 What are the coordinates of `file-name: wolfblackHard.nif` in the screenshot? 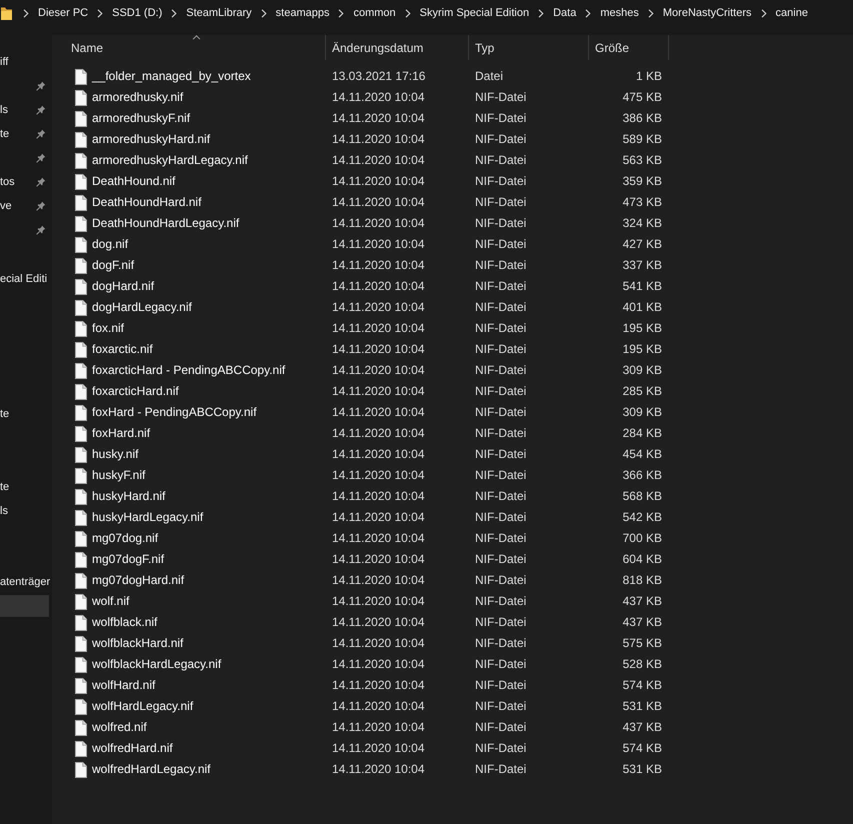 It's located at (138, 643).